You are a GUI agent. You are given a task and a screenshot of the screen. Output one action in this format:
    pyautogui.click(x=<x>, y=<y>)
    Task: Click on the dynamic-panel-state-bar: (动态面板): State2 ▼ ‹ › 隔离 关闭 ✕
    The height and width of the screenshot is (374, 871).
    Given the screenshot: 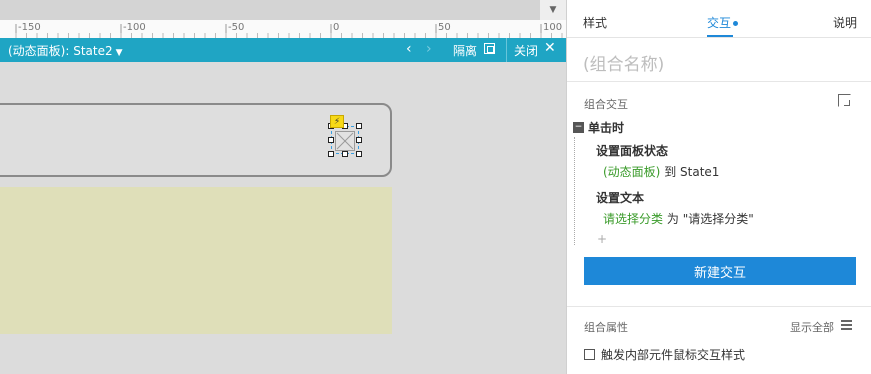 What is the action you would take?
    pyautogui.click(x=283, y=50)
    